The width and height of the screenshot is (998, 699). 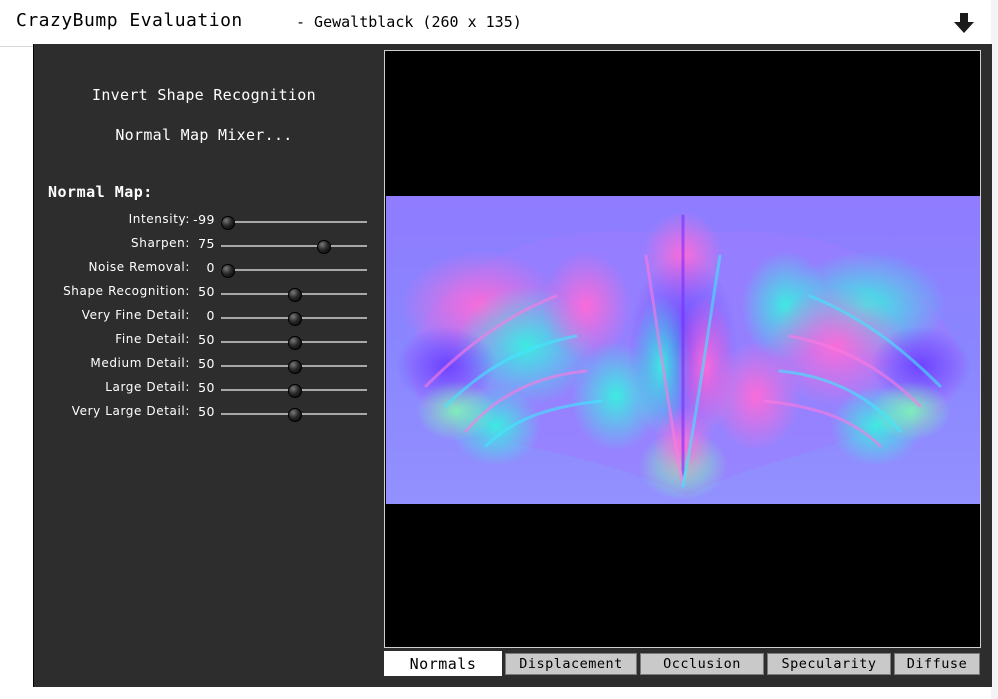 I want to click on slider-row: Very Large Detail: 50, so click(x=204, y=414).